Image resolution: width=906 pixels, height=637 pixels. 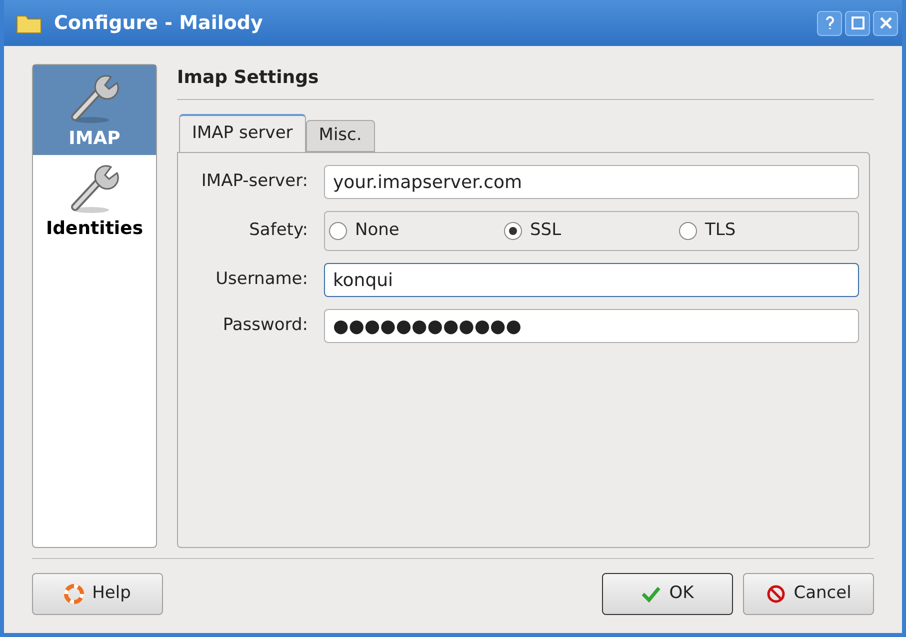 I want to click on field-label: Password:, so click(x=265, y=326).